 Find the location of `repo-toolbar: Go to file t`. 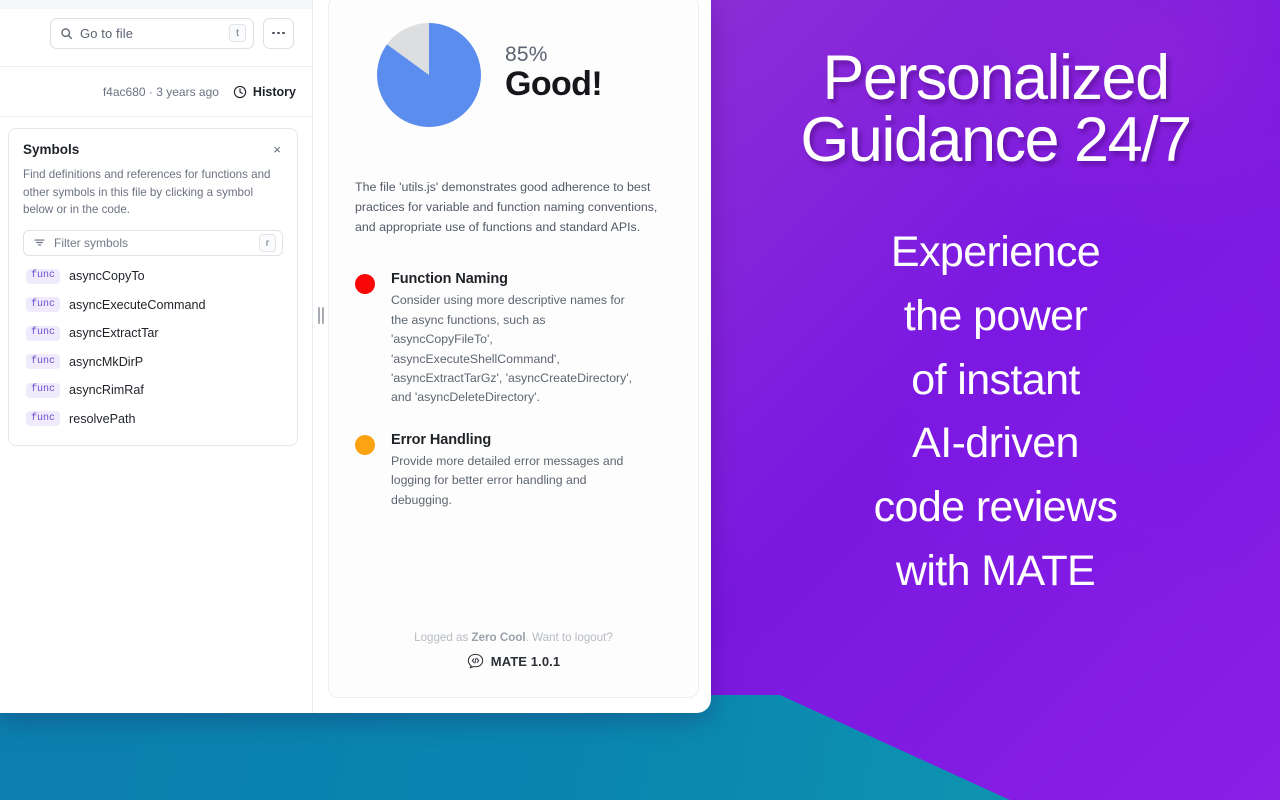

repo-toolbar: Go to file t is located at coordinates (156, 33).